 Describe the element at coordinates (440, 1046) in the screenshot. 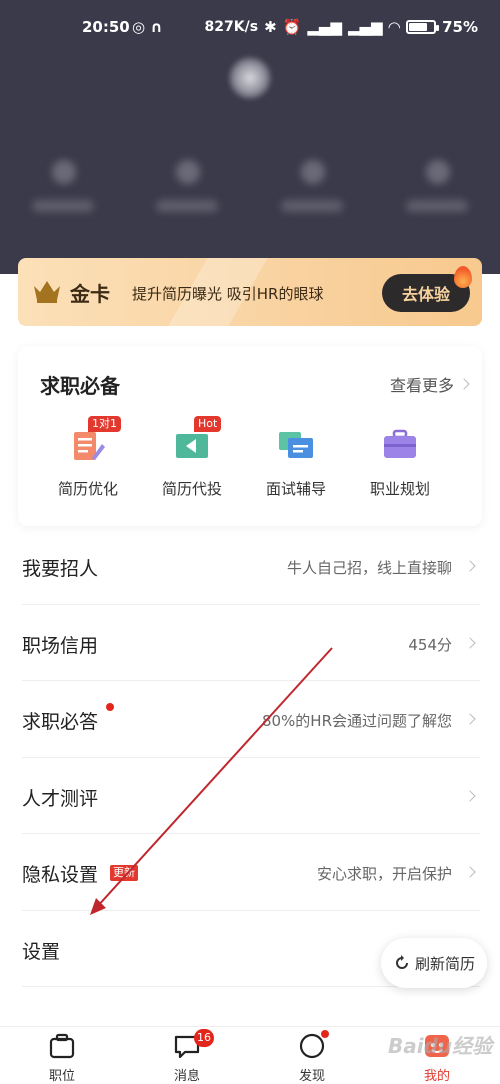

I see `watermark: Baidu经验` at that location.